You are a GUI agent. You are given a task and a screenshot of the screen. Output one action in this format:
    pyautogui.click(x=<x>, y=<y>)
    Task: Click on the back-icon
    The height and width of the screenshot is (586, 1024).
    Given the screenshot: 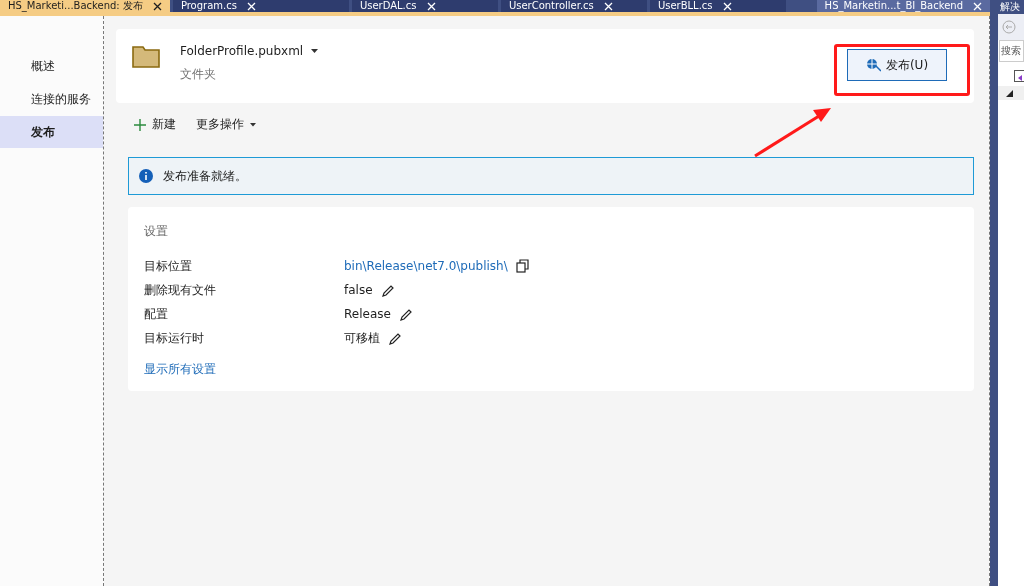 What is the action you would take?
    pyautogui.click(x=1009, y=27)
    